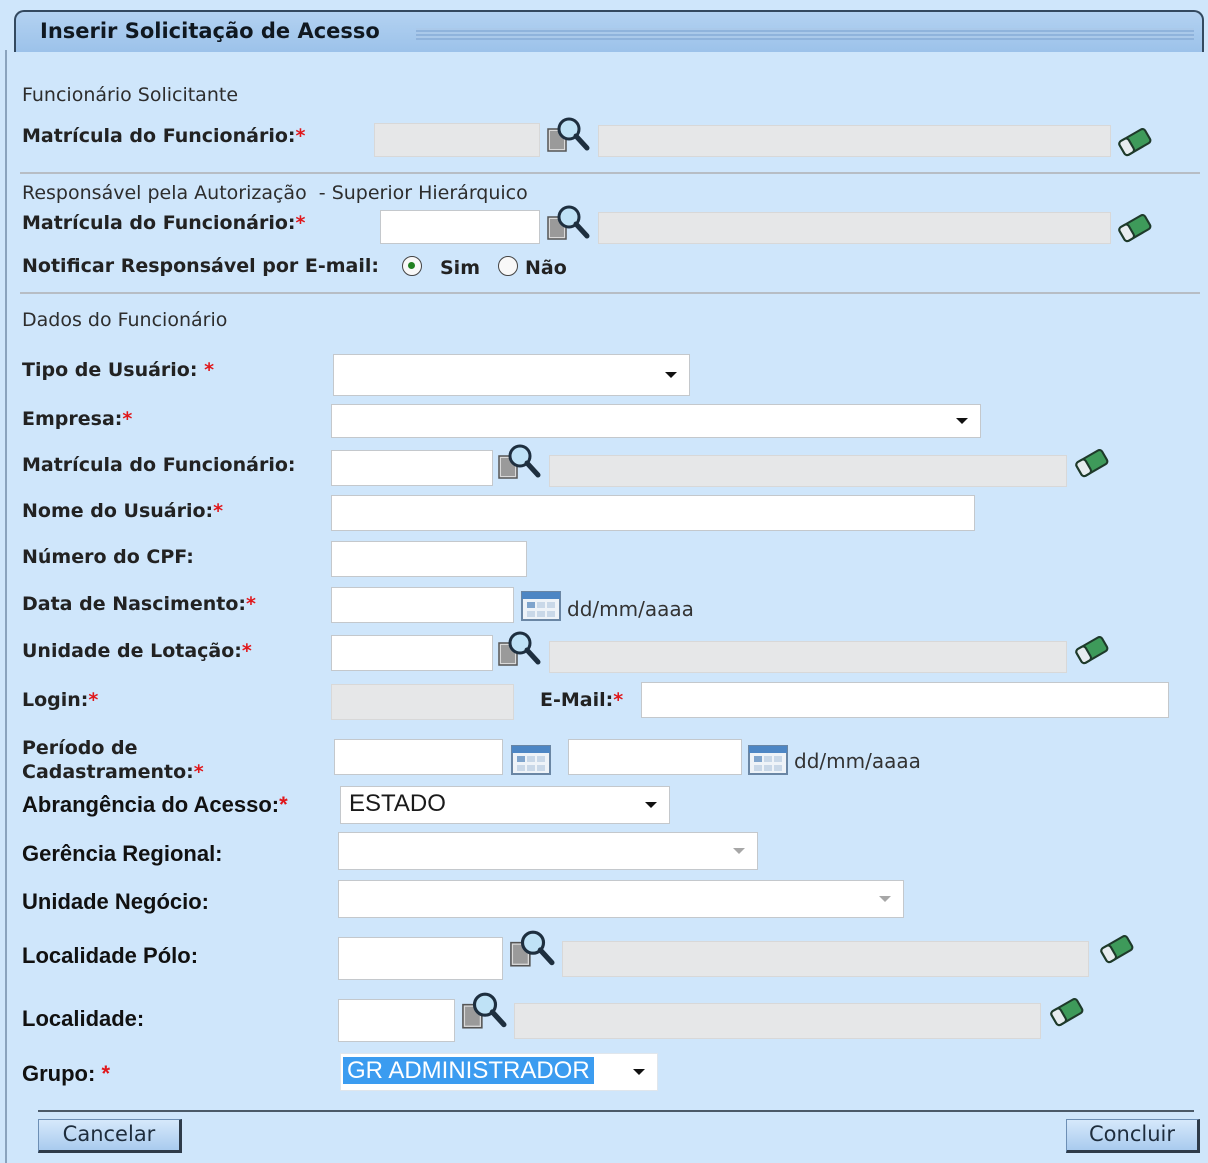 This screenshot has height=1163, width=1208. What do you see at coordinates (457, 140) in the screenshot?
I see `matricula-solicitante-input` at bounding box center [457, 140].